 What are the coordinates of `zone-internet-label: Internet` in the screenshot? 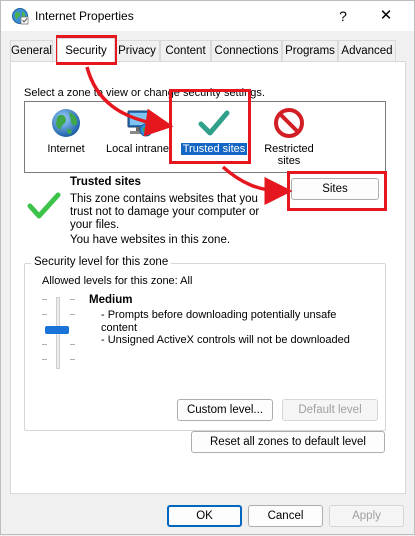 It's located at (66, 149).